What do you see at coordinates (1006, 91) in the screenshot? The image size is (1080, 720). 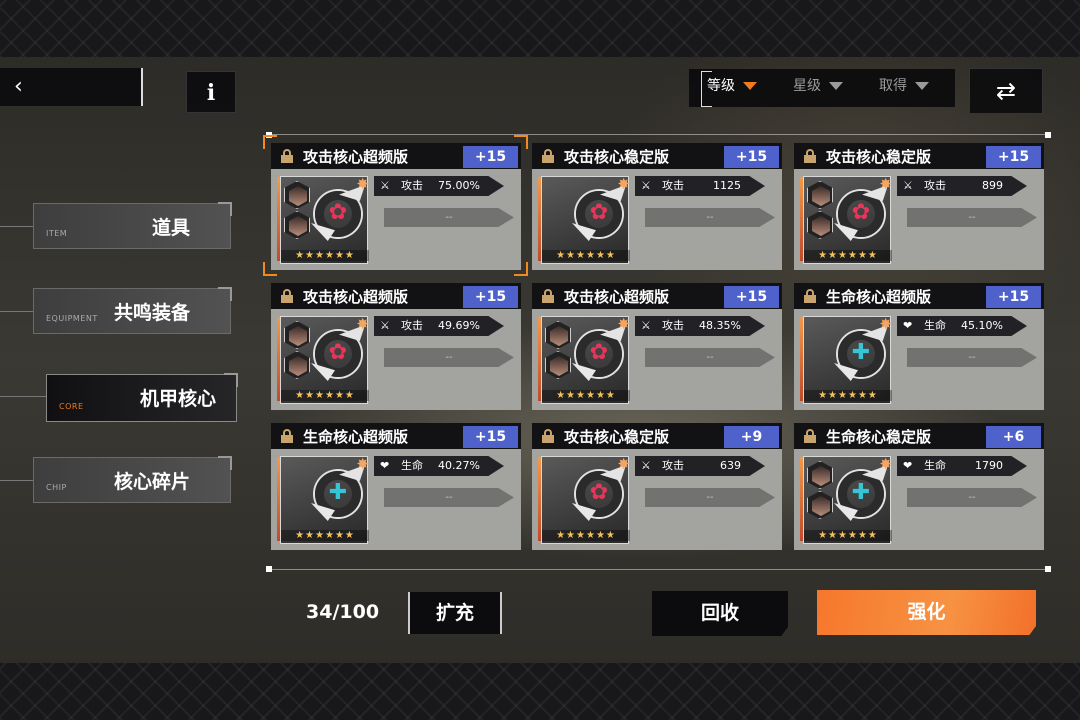 I see `swap-order-button: ⇄` at bounding box center [1006, 91].